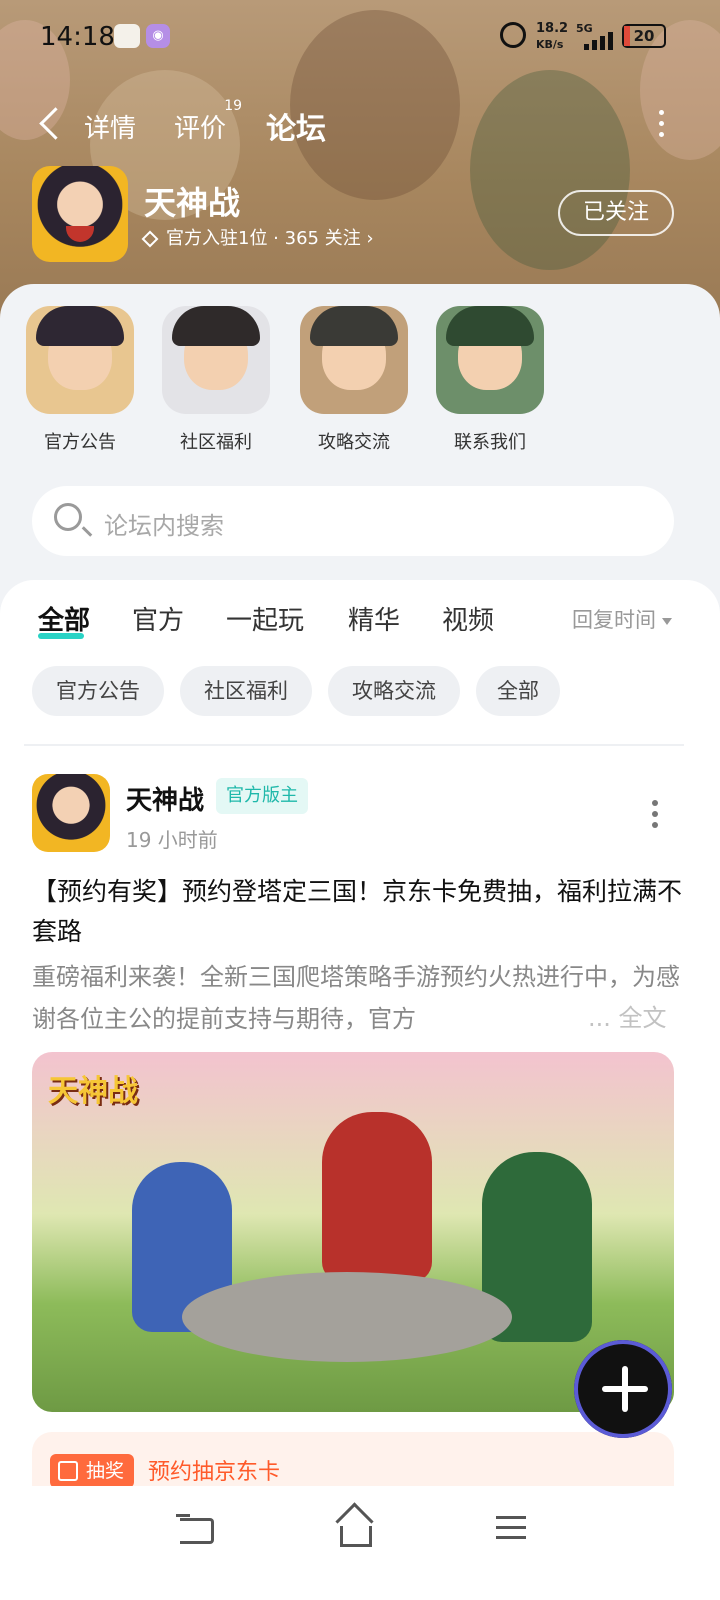 The image size is (720, 1600). Describe the element at coordinates (105, 1471) in the screenshot. I see `lottery-badge-label: 抽奖` at that location.